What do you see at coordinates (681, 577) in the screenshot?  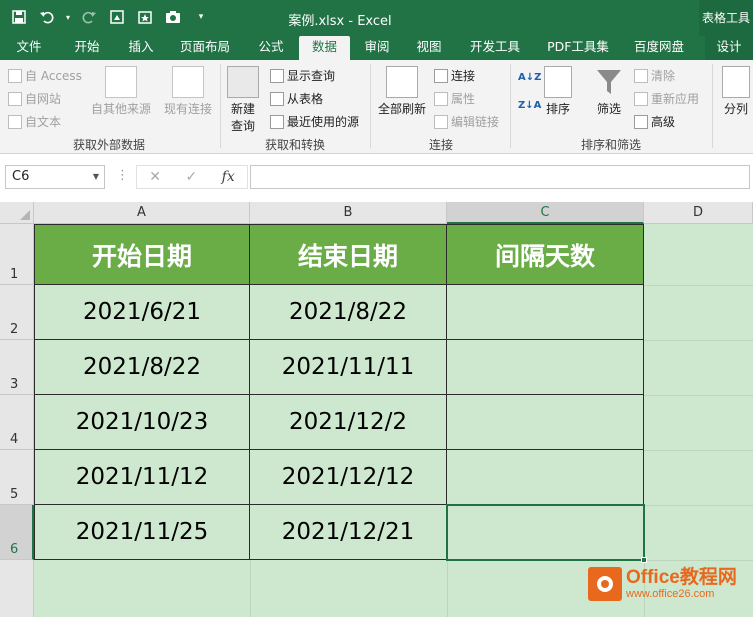 I see `watermark-title: Office教程网` at bounding box center [681, 577].